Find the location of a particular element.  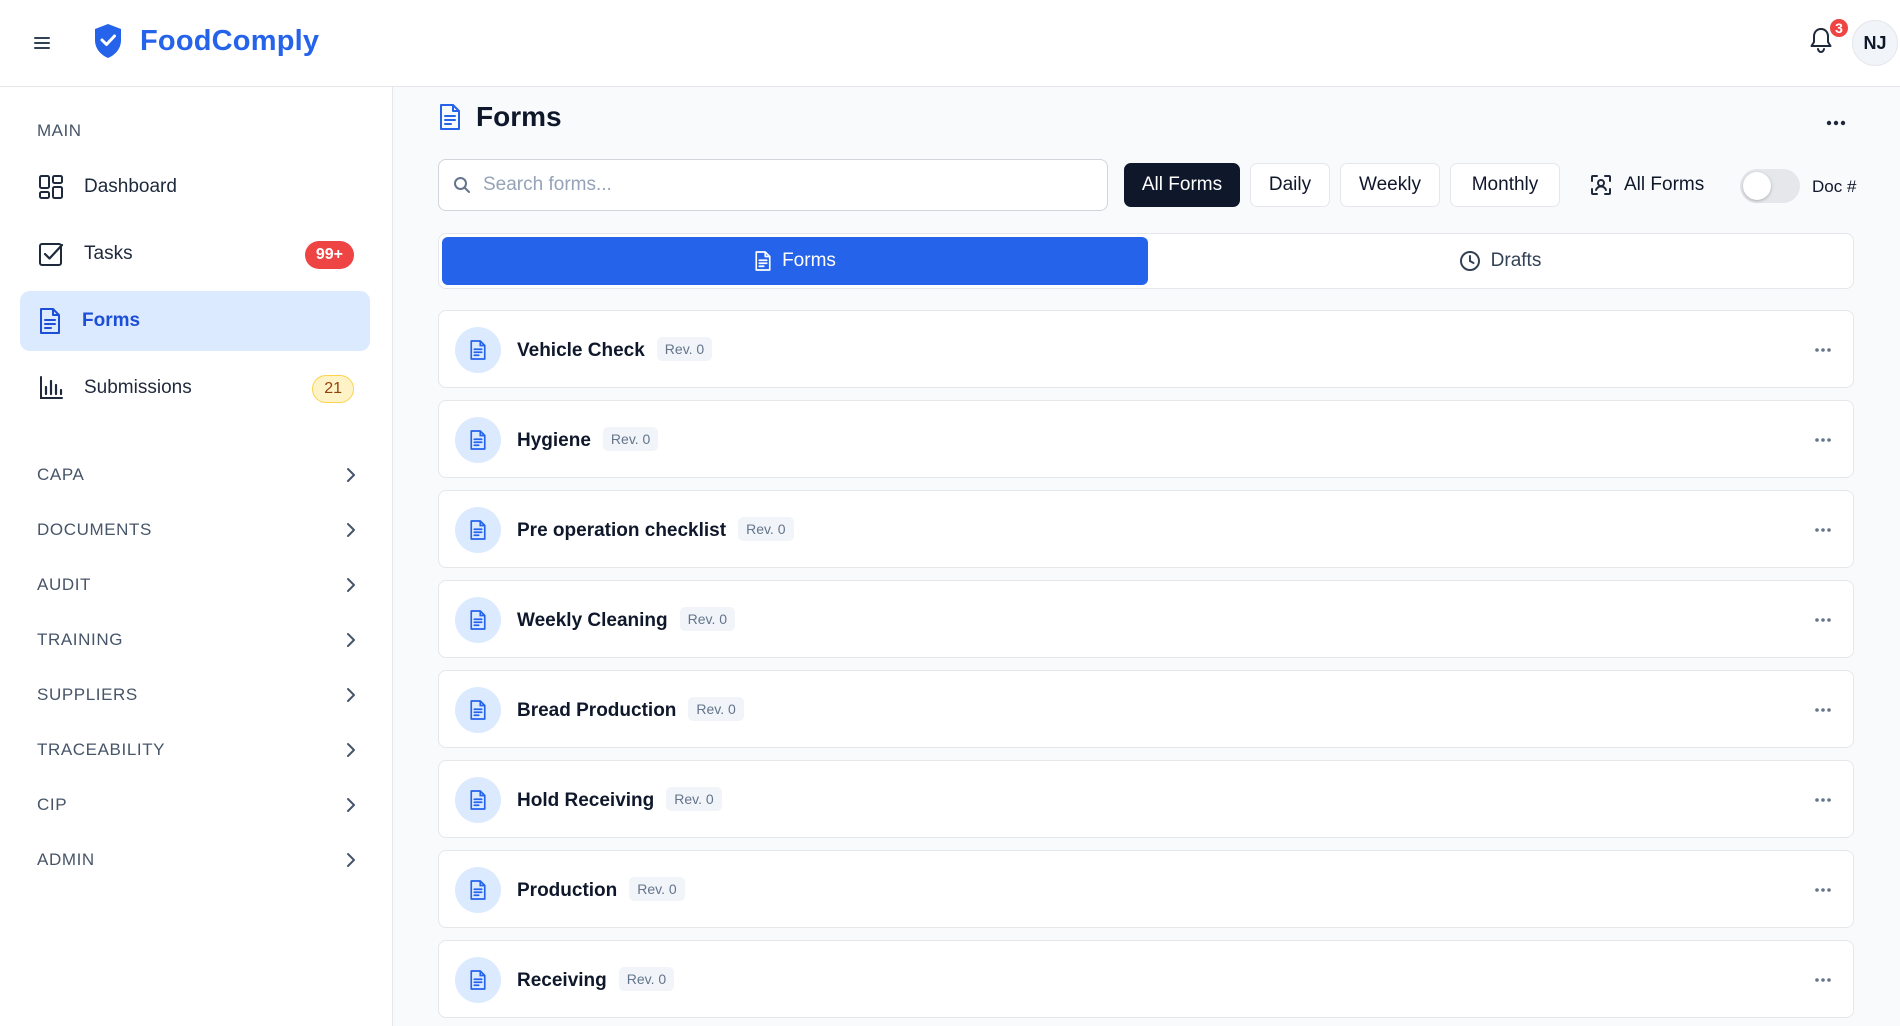

tab-forms: Forms is located at coordinates (795, 261).